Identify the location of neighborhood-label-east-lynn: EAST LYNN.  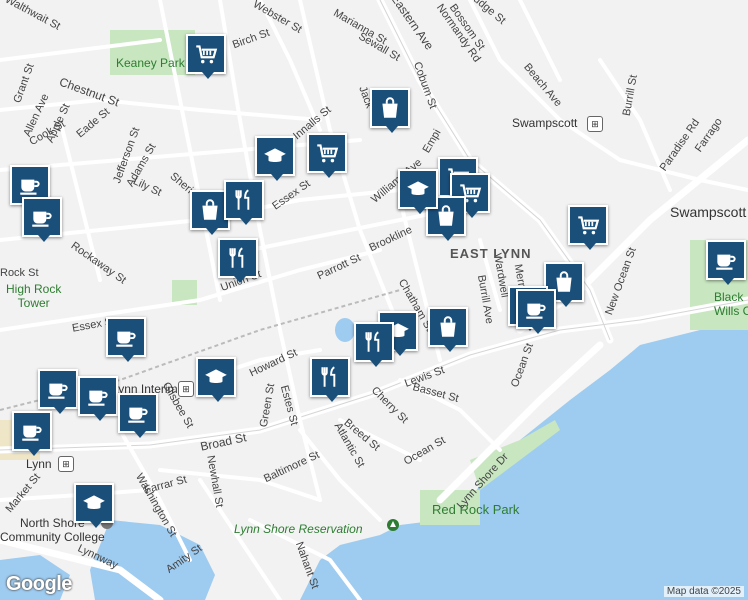
(491, 253).